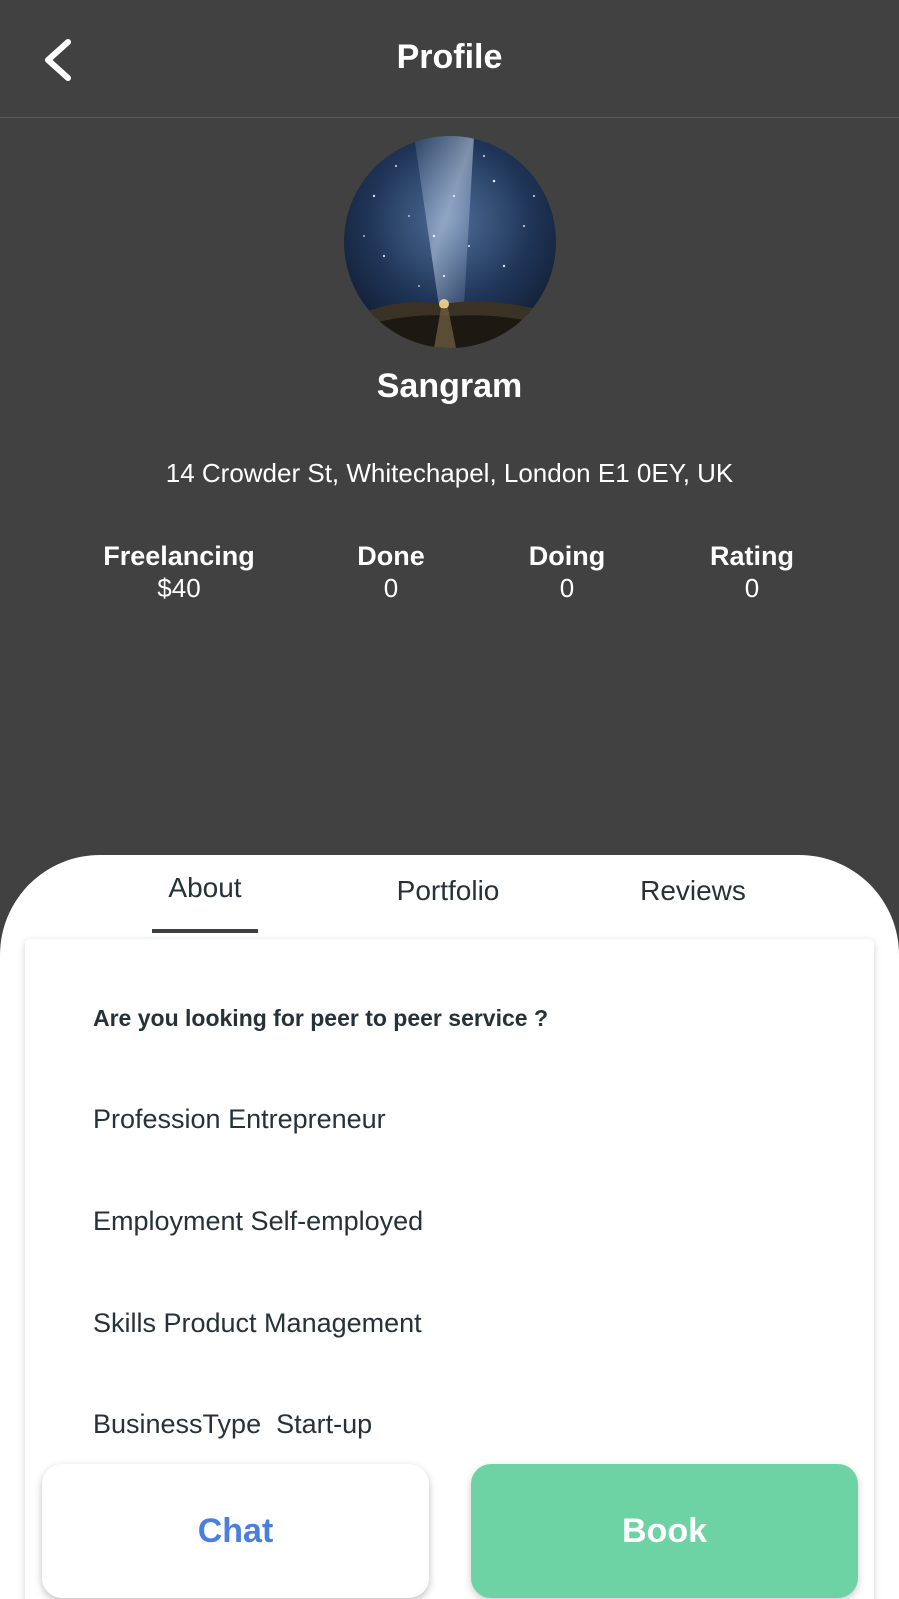  I want to click on active-tab-indicator, so click(205, 931).